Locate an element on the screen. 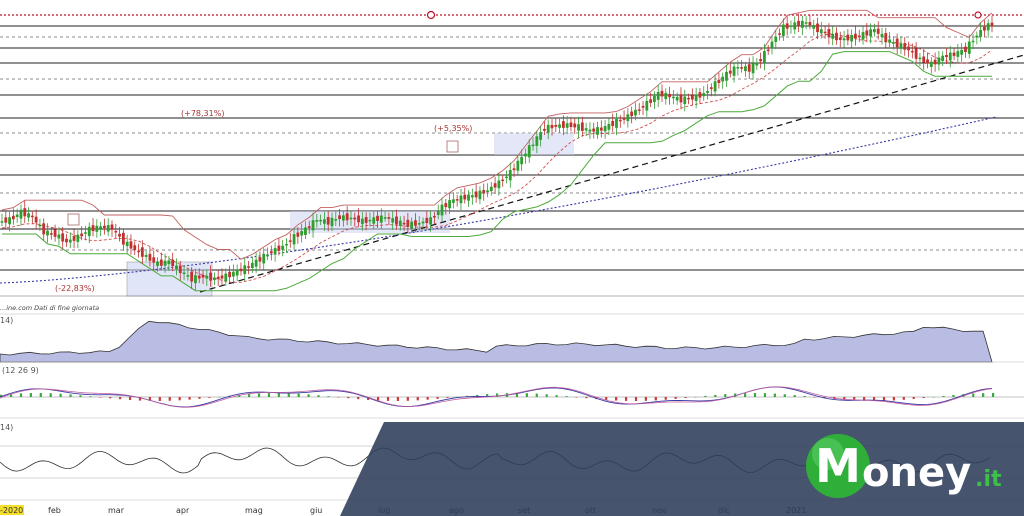 The height and width of the screenshot is (516, 1024). oscillator-panel-label: 14) is located at coordinates (6, 427).